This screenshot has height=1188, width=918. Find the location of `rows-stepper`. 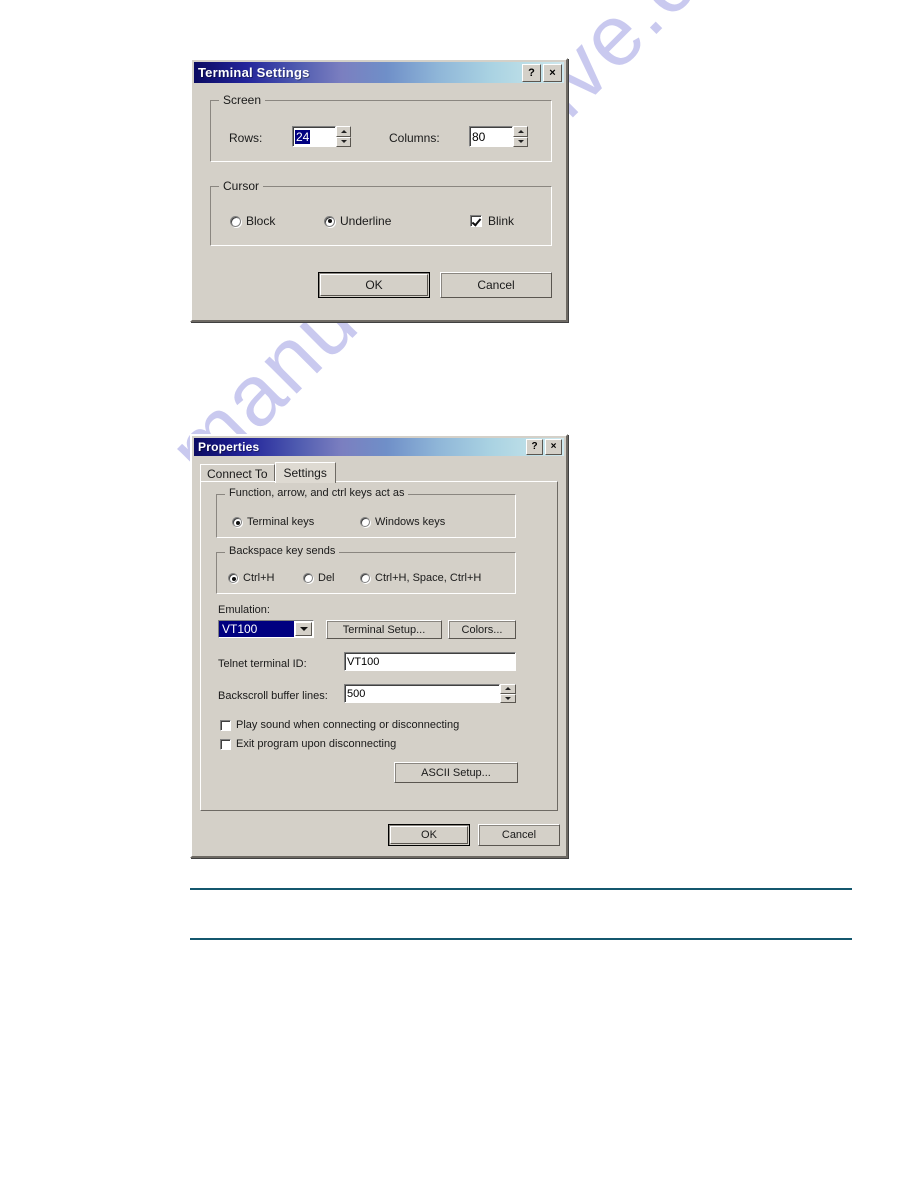

rows-stepper is located at coordinates (343, 136).